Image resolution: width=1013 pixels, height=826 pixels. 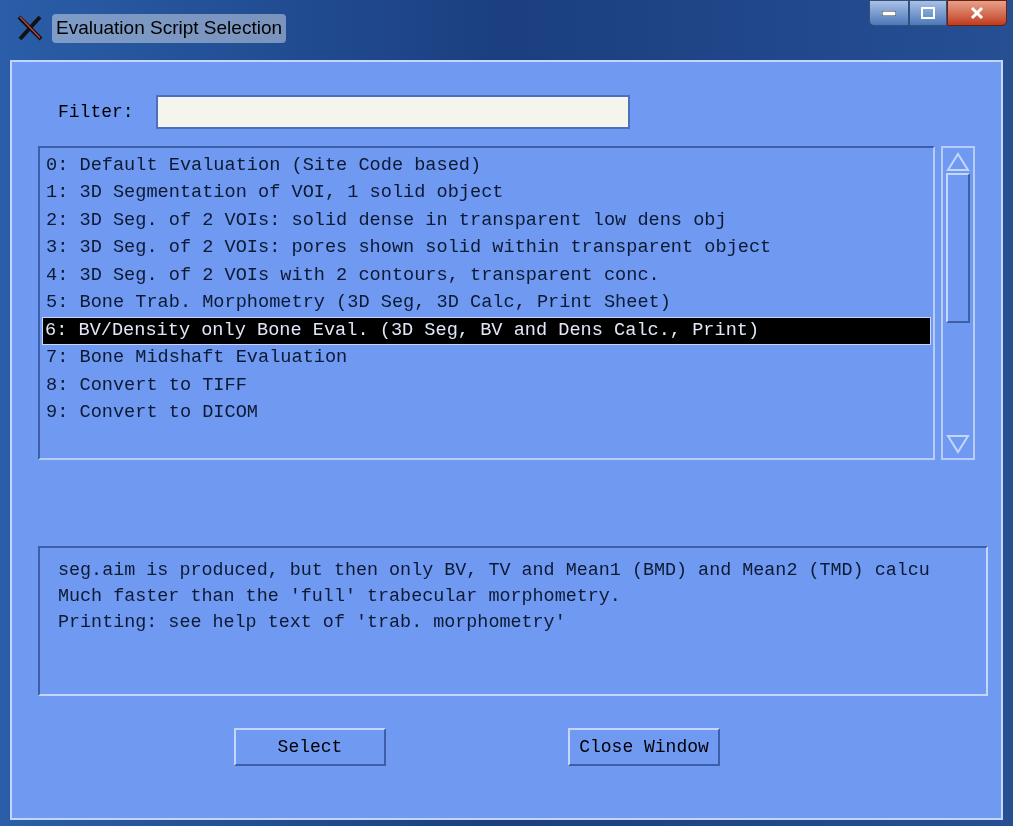 What do you see at coordinates (486, 166) in the screenshot?
I see `script-list-item: 0: Default Evaluation (Site Code based)` at bounding box center [486, 166].